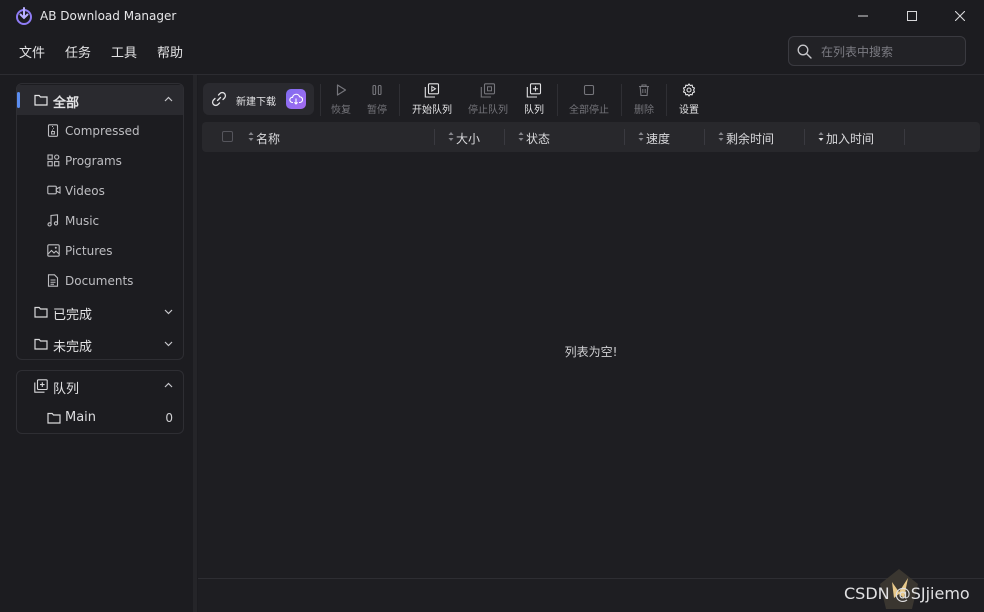 The height and width of the screenshot is (612, 984). I want to click on link-icon, so click(219, 99).